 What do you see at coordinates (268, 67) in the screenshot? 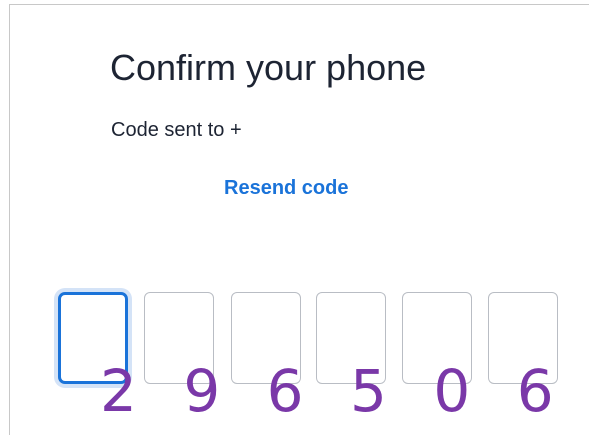
I see `page-title: Confirm your phone` at bounding box center [268, 67].